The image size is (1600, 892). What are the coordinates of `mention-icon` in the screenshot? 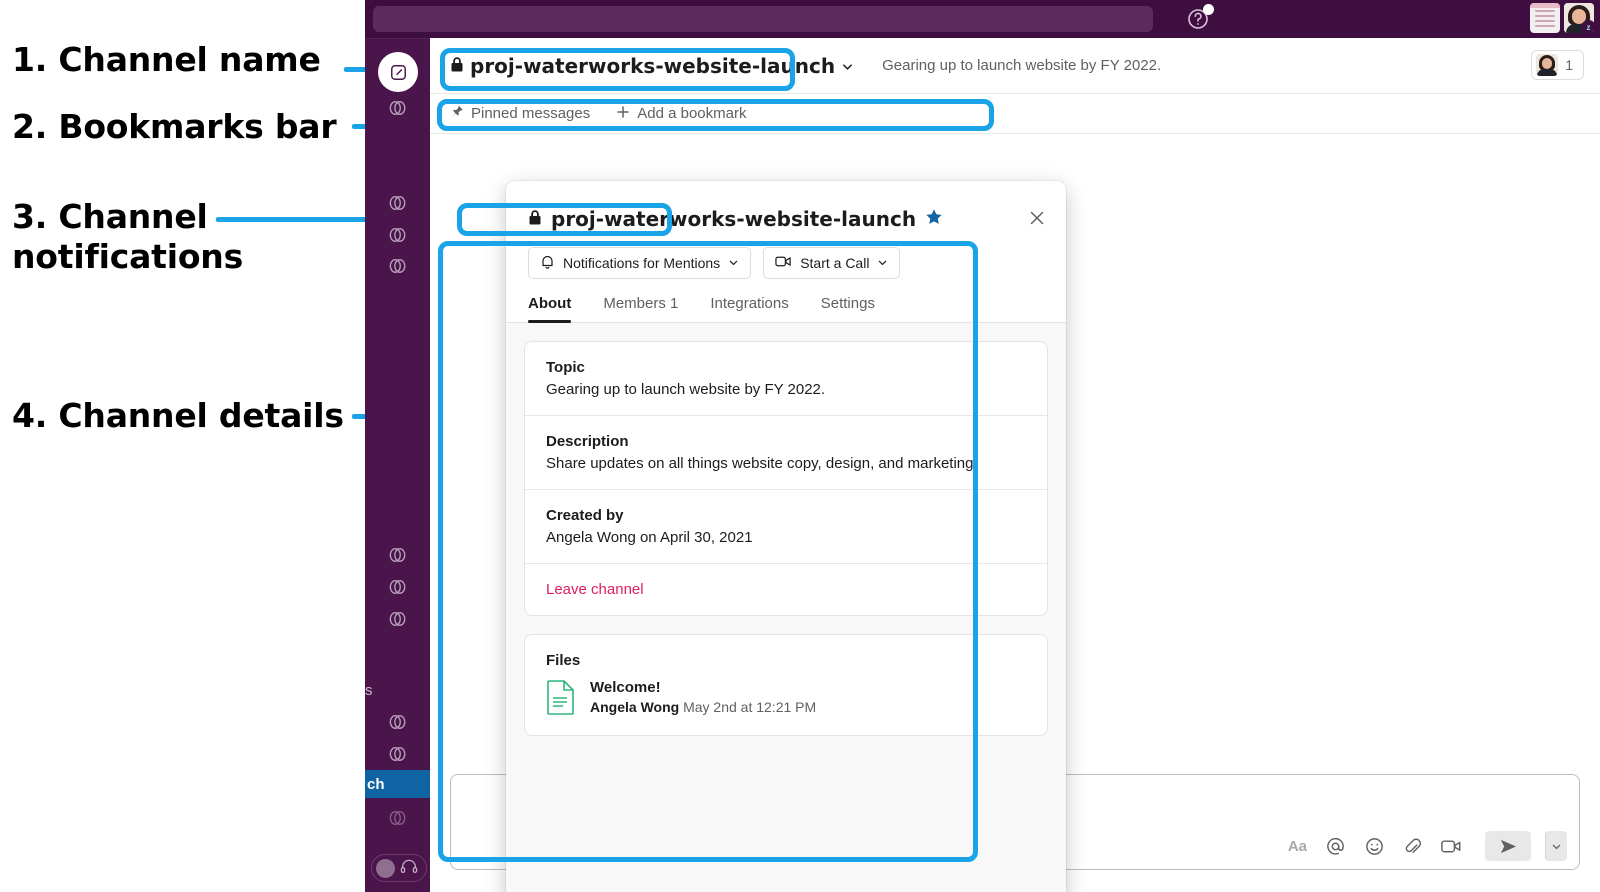 It's located at (1335, 846).